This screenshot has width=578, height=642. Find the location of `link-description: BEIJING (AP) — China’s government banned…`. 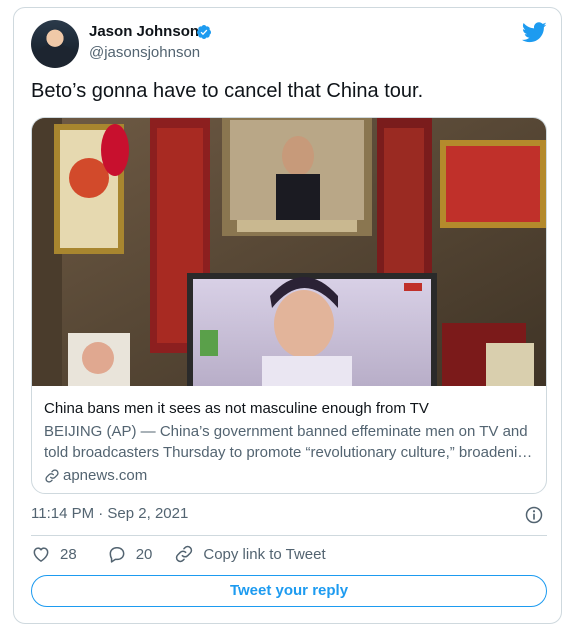

link-description: BEIJING (AP) — China’s government banned… is located at coordinates (290, 442).